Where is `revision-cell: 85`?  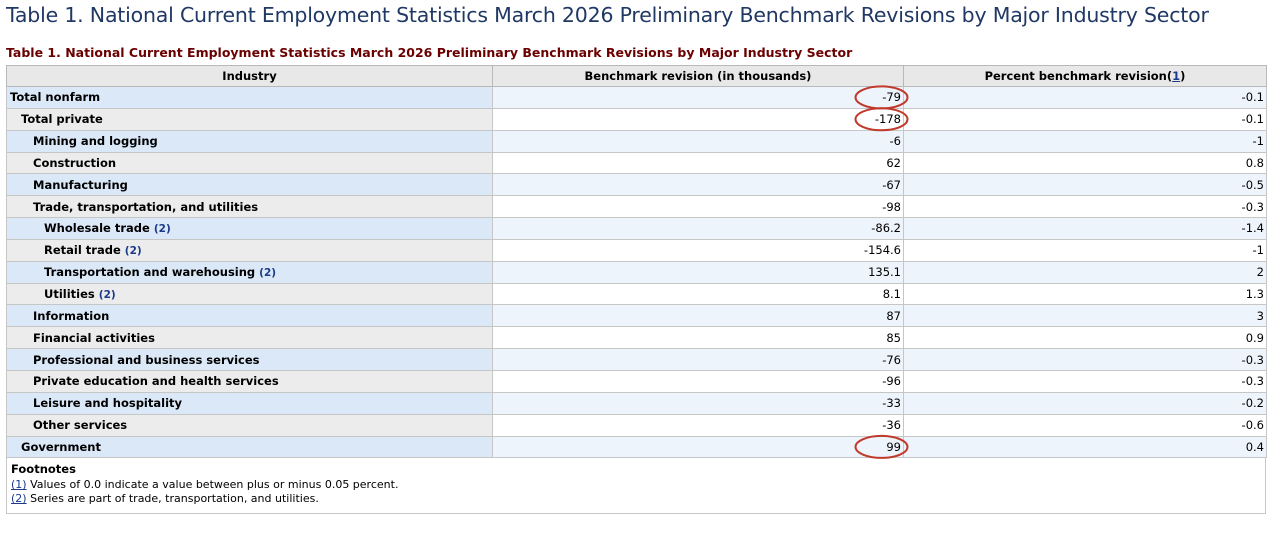
revision-cell: 85 is located at coordinates (698, 338).